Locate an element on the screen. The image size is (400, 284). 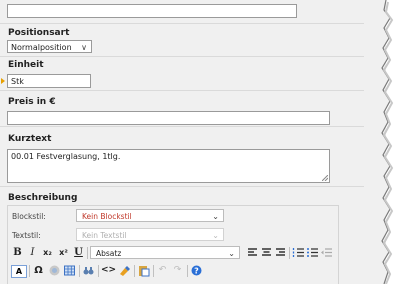
resize-handle-icon is located at coordinates (325, 178).